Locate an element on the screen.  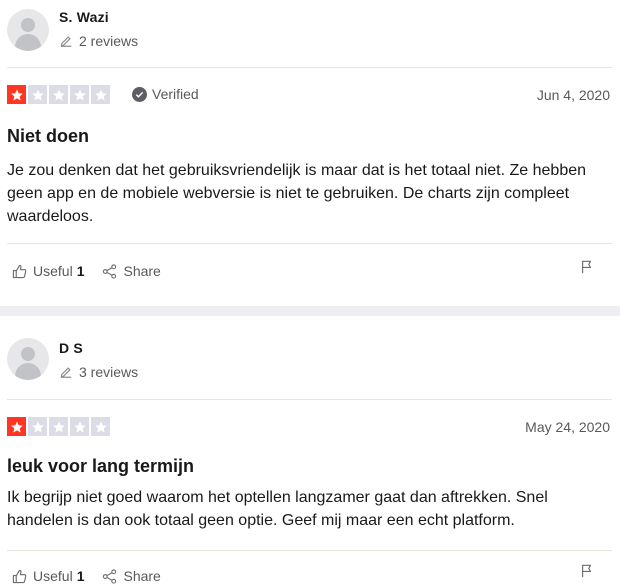
review-title: Niet doen is located at coordinates (48, 136).